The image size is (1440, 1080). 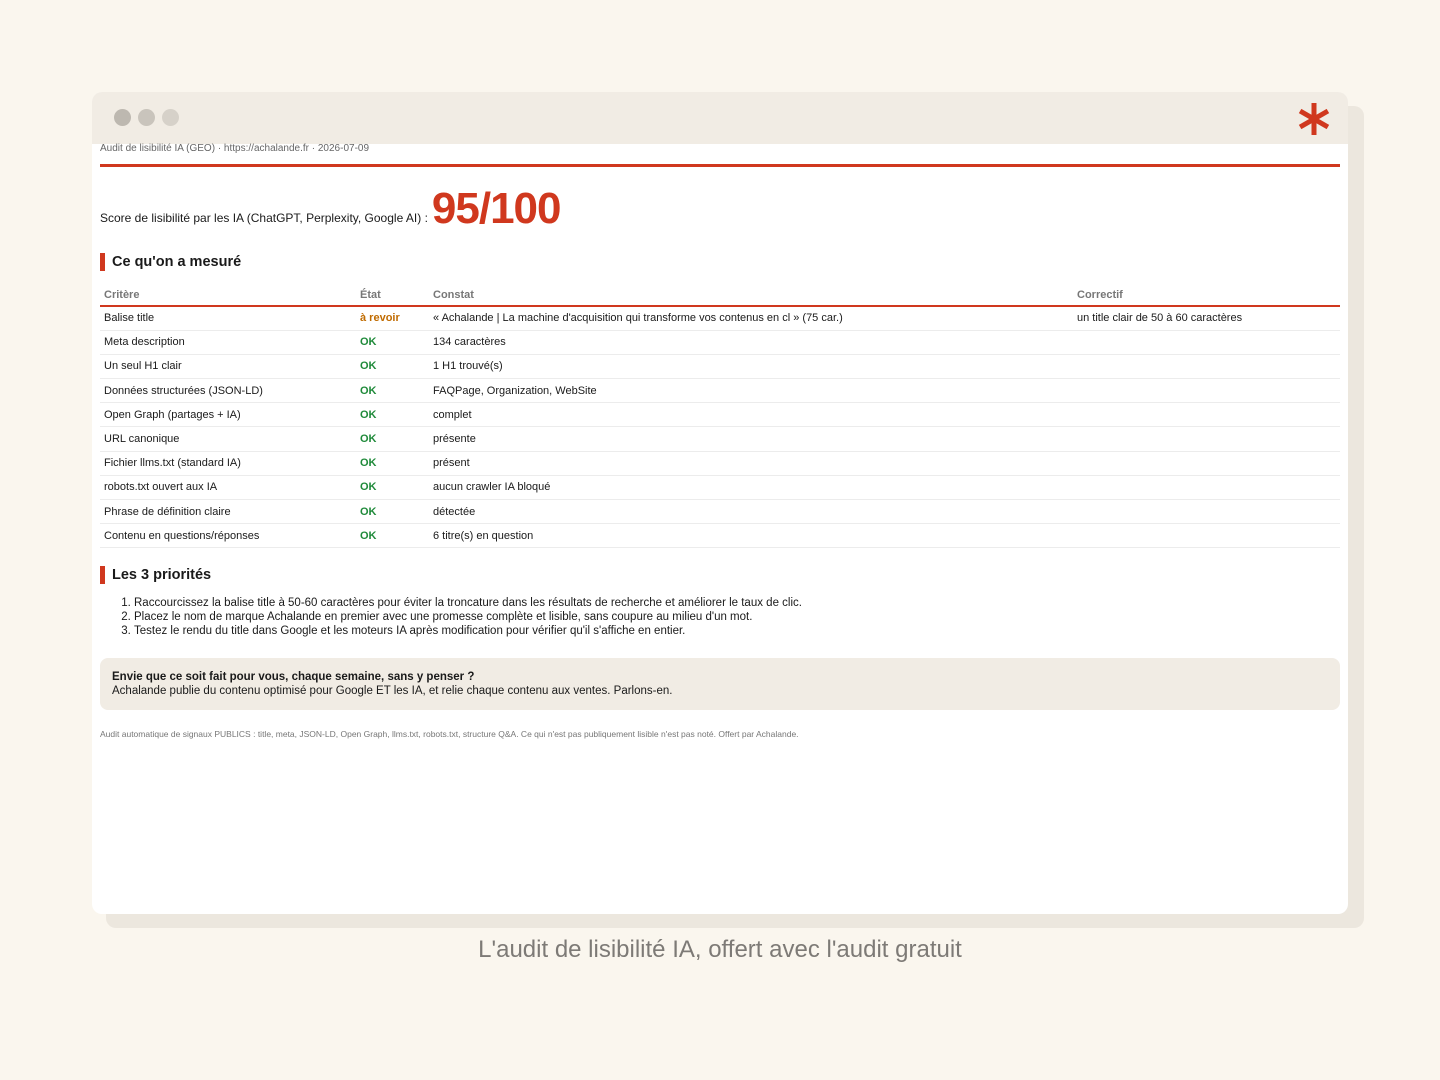 I want to click on finding-cell: détectée, so click(x=751, y=512).